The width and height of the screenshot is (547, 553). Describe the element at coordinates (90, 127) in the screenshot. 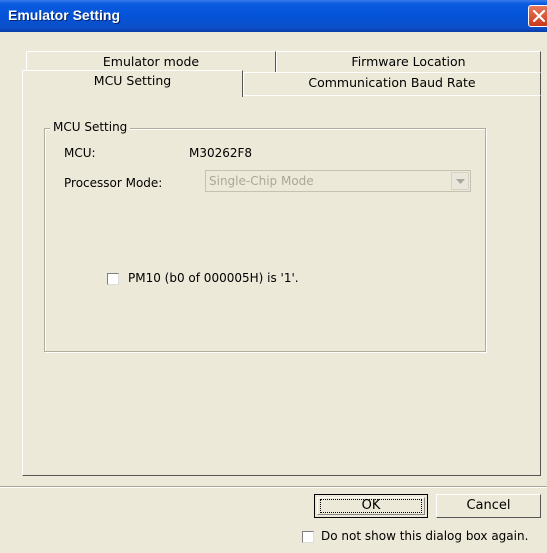

I see `groupbox-title: MCU Setting` at that location.